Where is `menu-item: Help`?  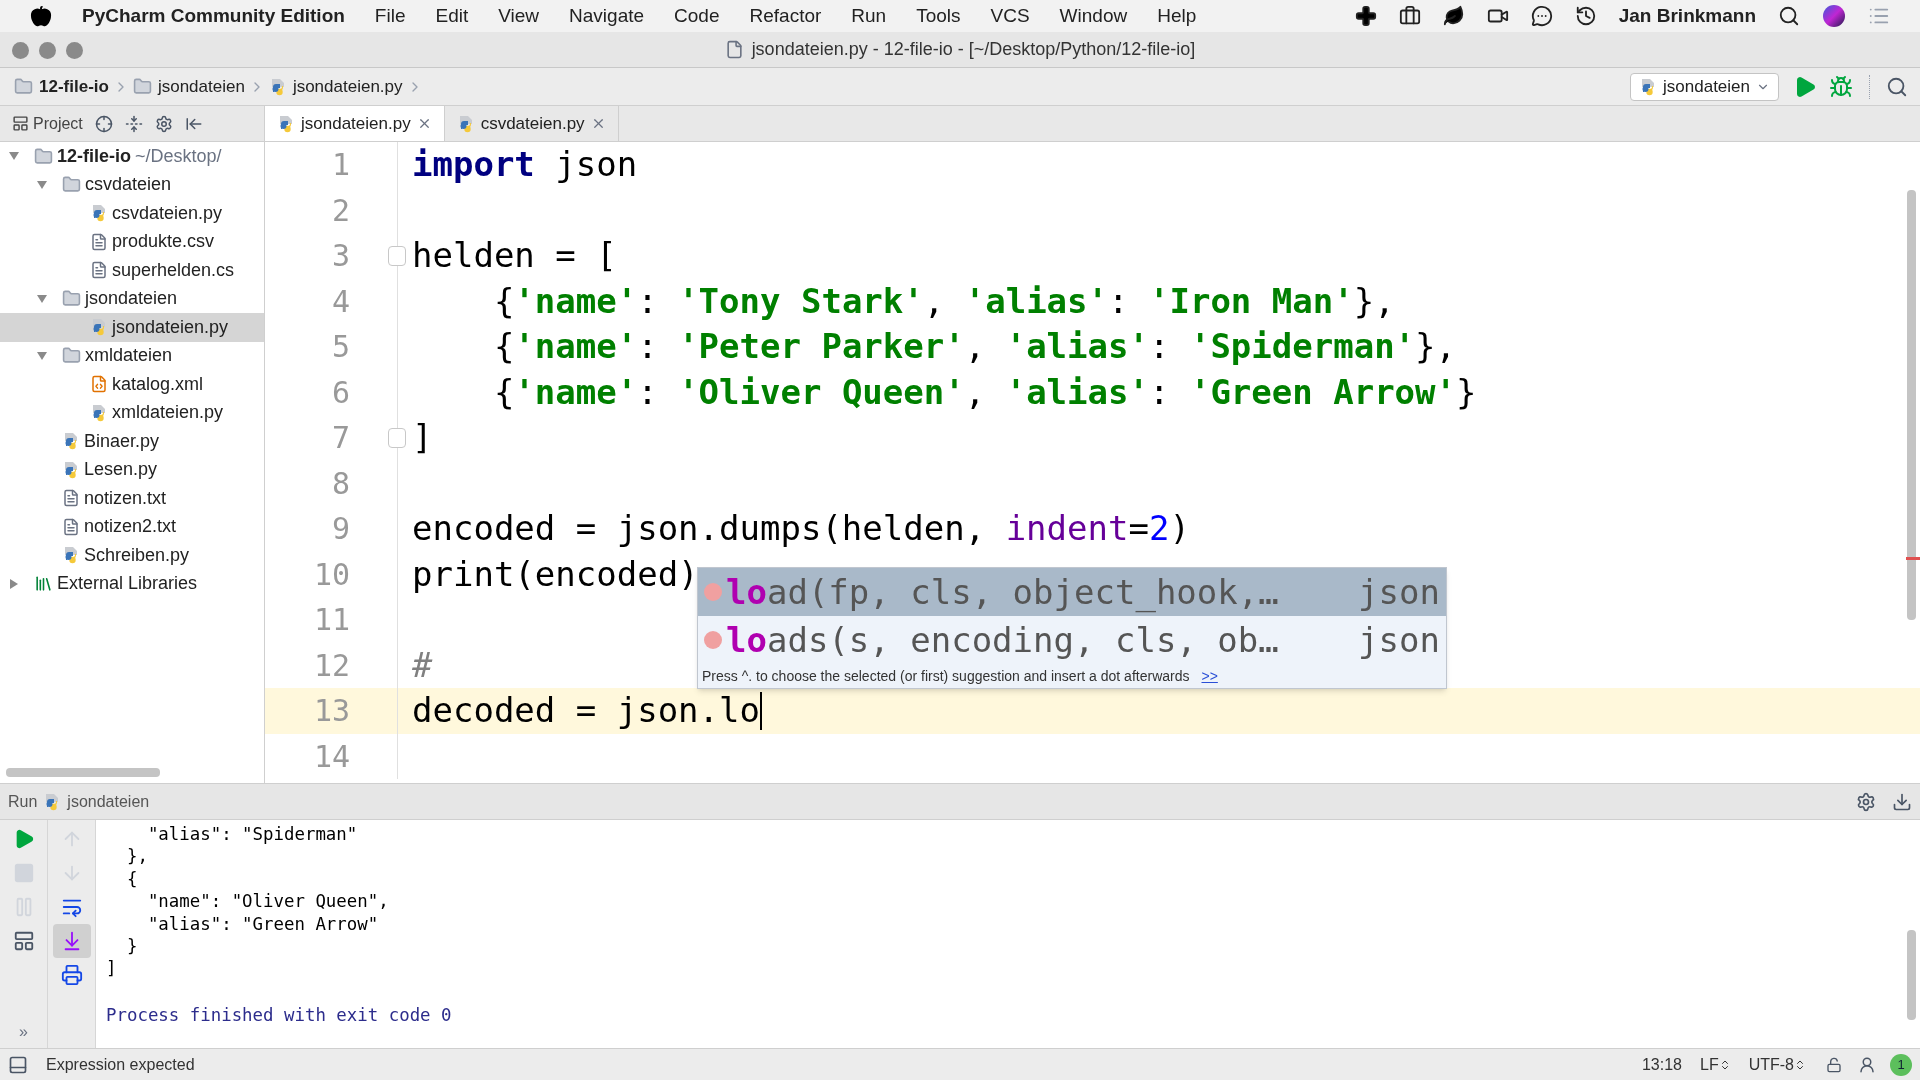
menu-item: Help is located at coordinates (1177, 16).